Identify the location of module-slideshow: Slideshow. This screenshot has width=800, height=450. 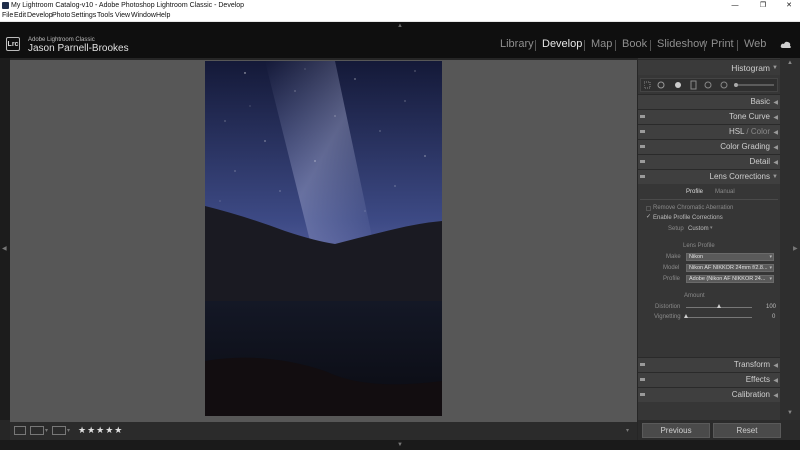
(682, 44).